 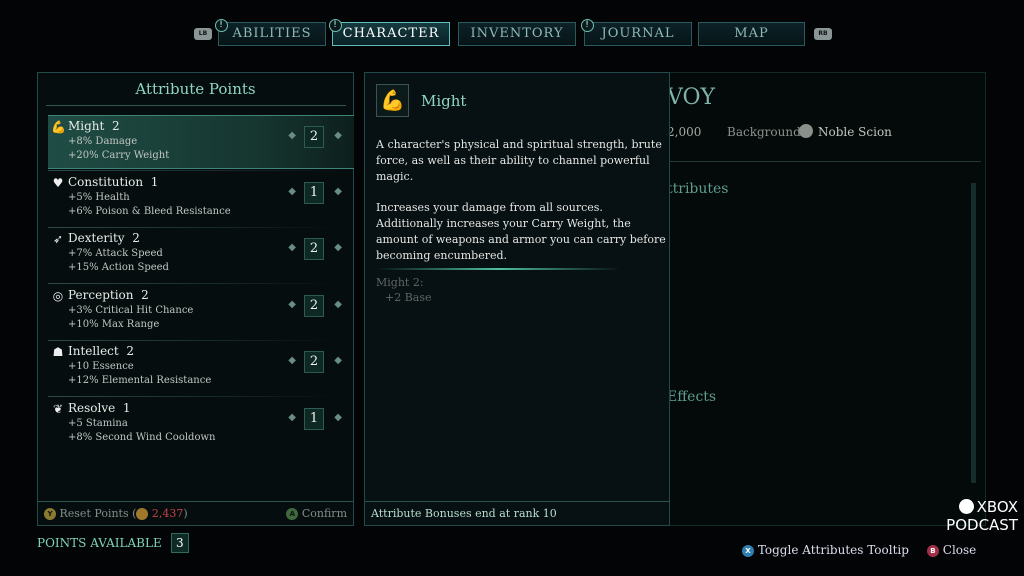 I want to click on tab-label: MAP, so click(x=751, y=33).